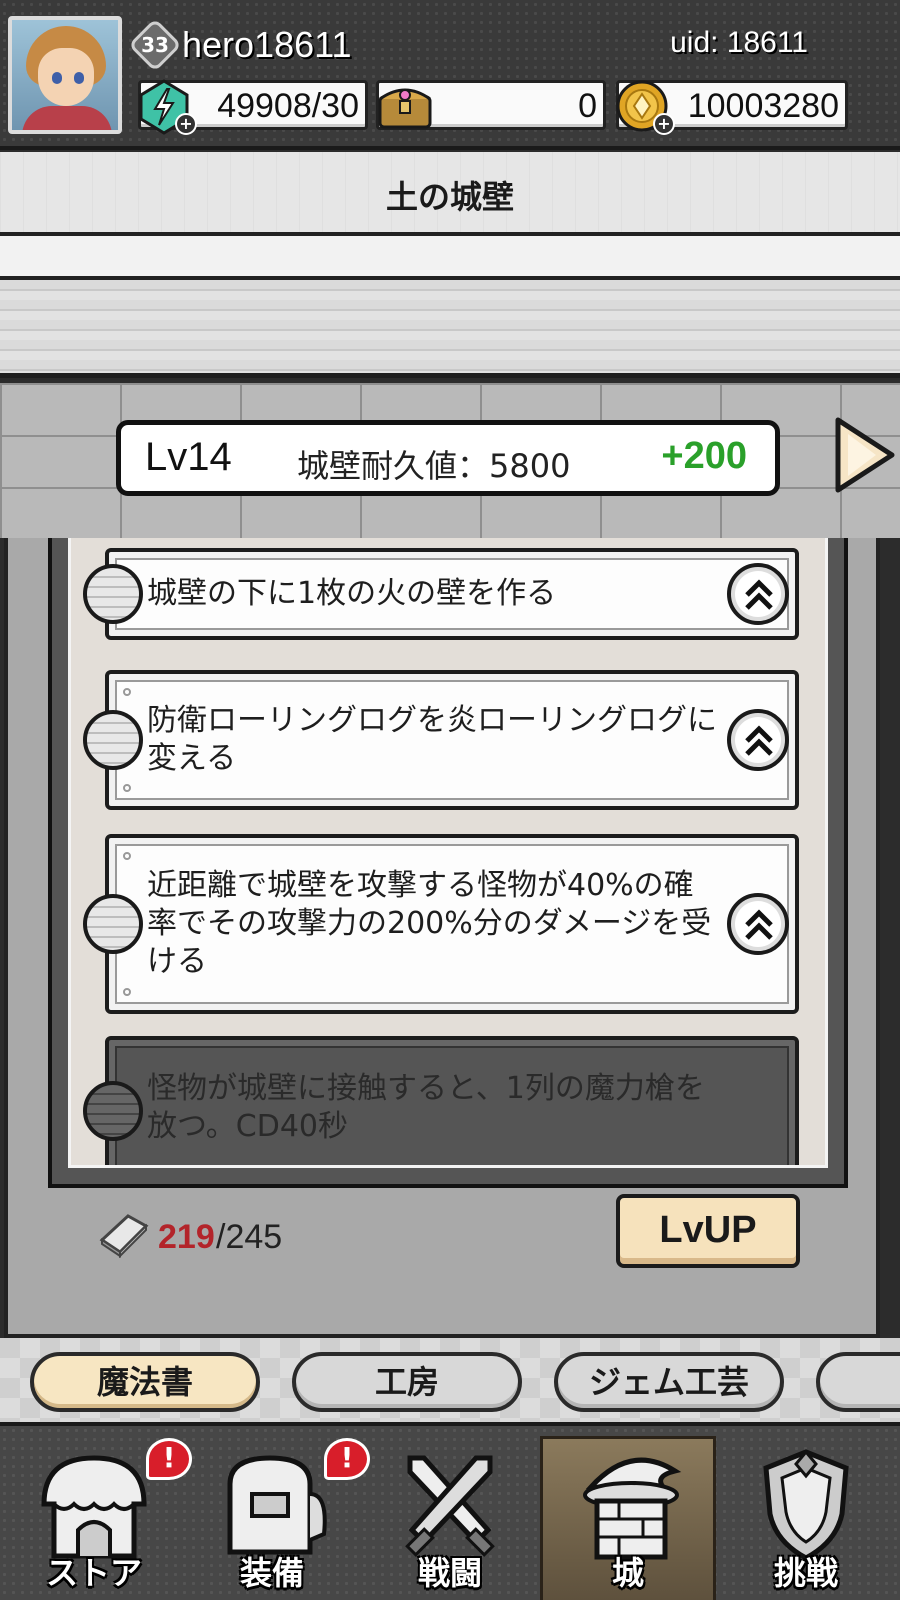 Image resolution: width=900 pixels, height=1600 pixels. What do you see at coordinates (805, 1573) in the screenshot?
I see `nav-label: 挑戦` at bounding box center [805, 1573].